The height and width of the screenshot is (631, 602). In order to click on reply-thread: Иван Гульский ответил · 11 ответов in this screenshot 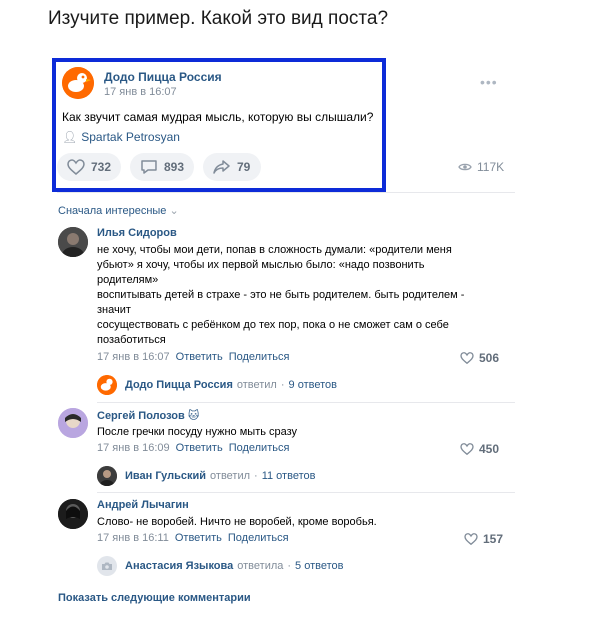, I will do `click(206, 476)`.